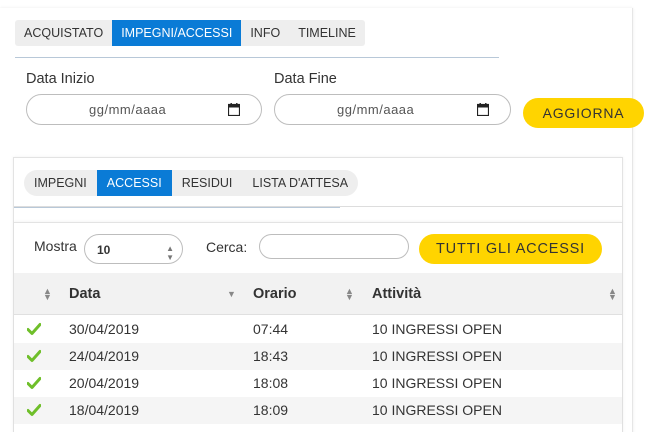 The image size is (647, 432). Describe the element at coordinates (104, 250) in the screenshot. I see `page-size-value: 10` at that location.